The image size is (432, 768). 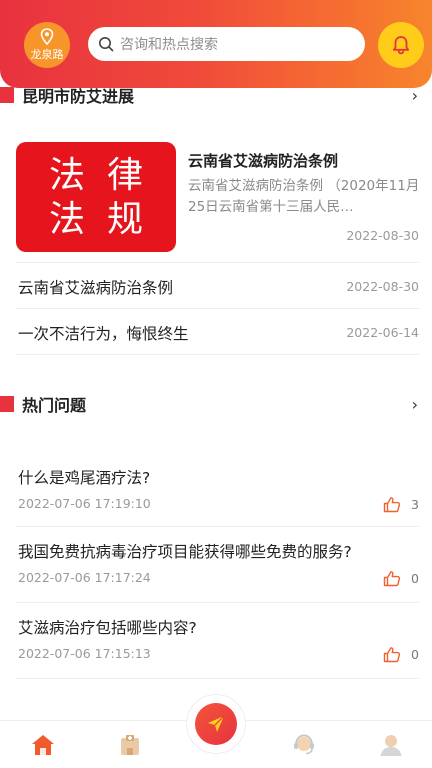 What do you see at coordinates (124, 219) in the screenshot?
I see `thumbnail-char: 规` at bounding box center [124, 219].